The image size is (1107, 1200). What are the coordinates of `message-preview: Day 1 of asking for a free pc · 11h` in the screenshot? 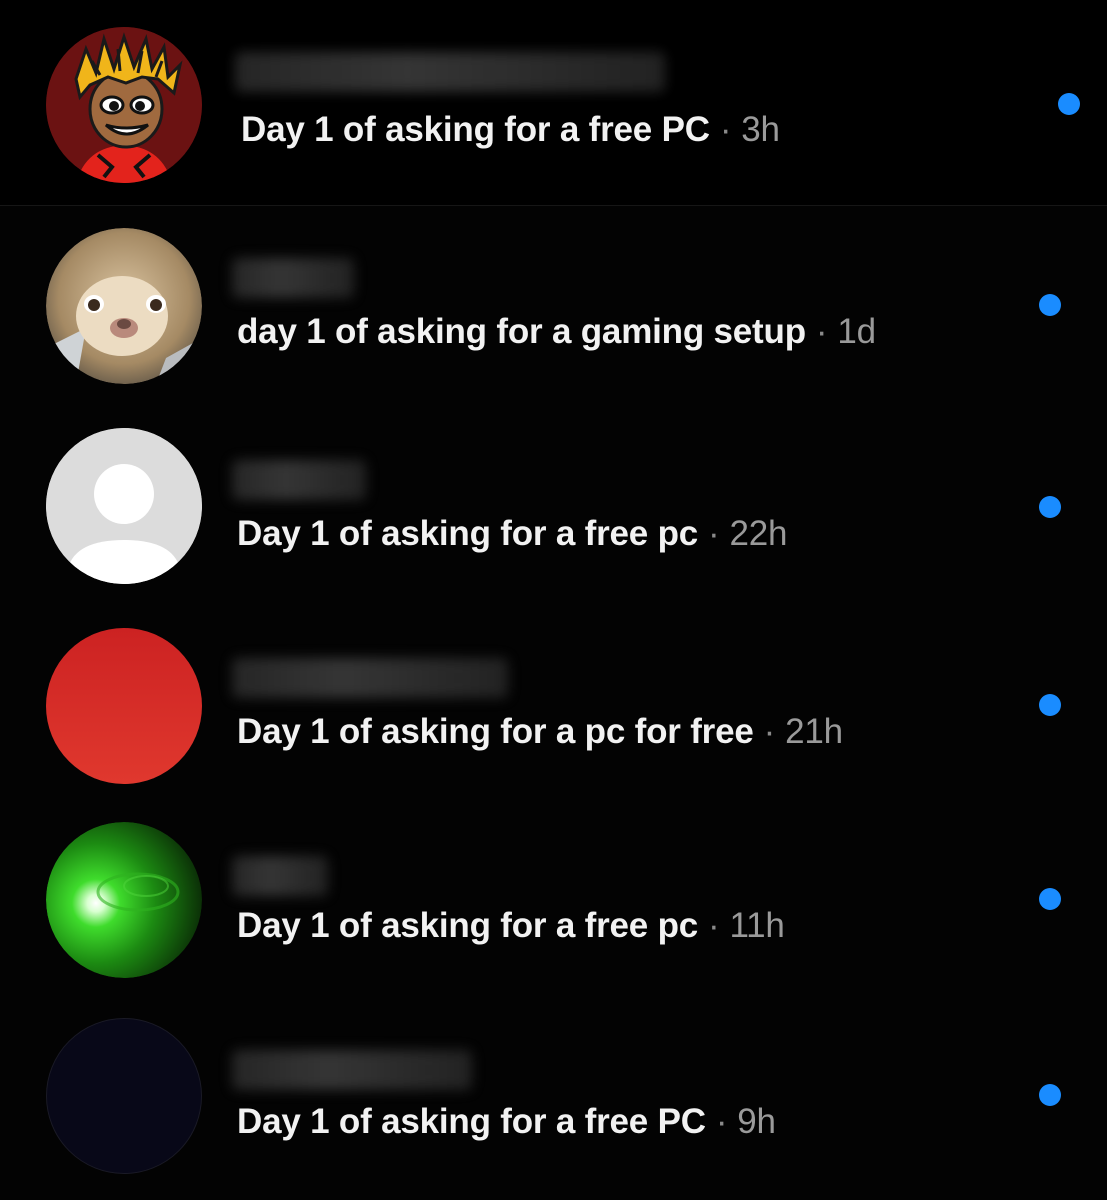 It's located at (511, 926).